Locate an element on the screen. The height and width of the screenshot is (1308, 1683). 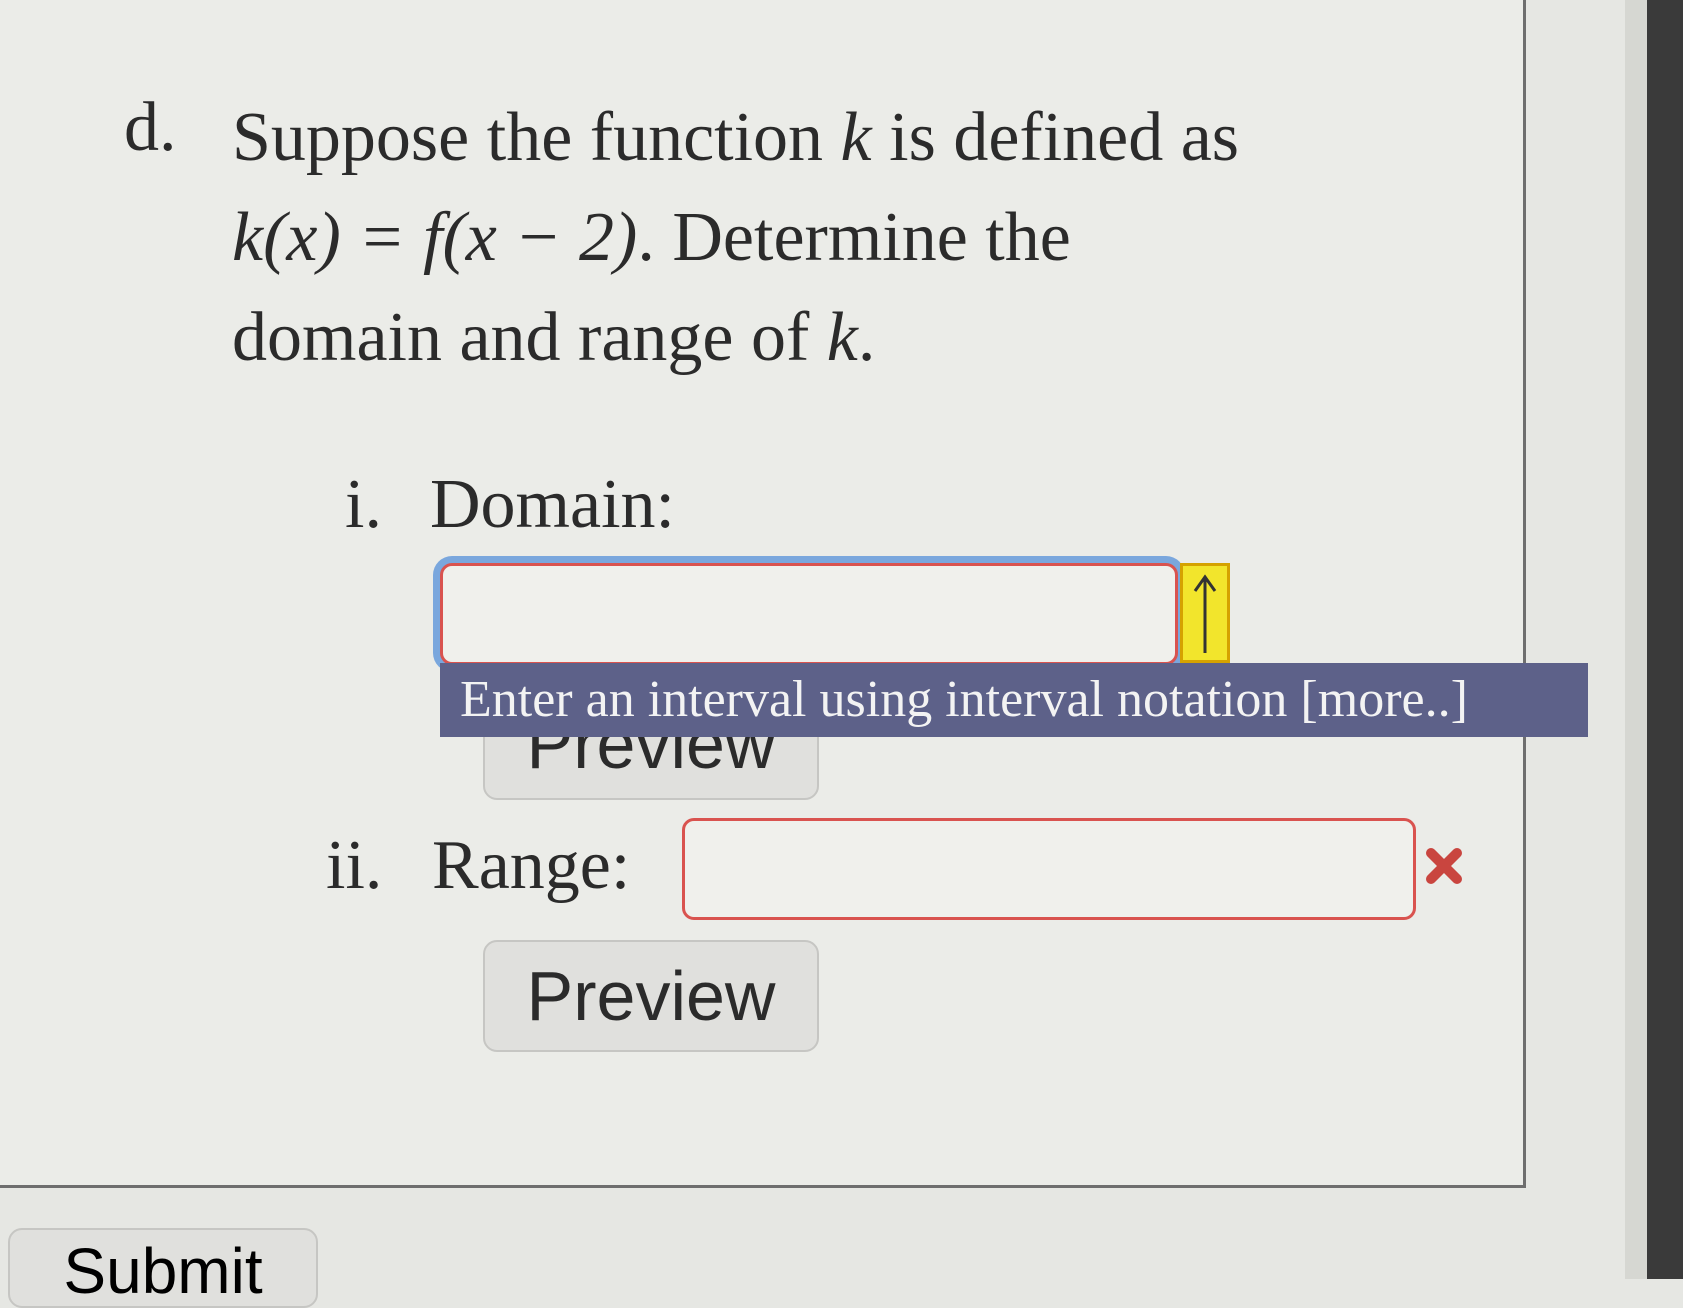
domain-input is located at coordinates (809, 614).